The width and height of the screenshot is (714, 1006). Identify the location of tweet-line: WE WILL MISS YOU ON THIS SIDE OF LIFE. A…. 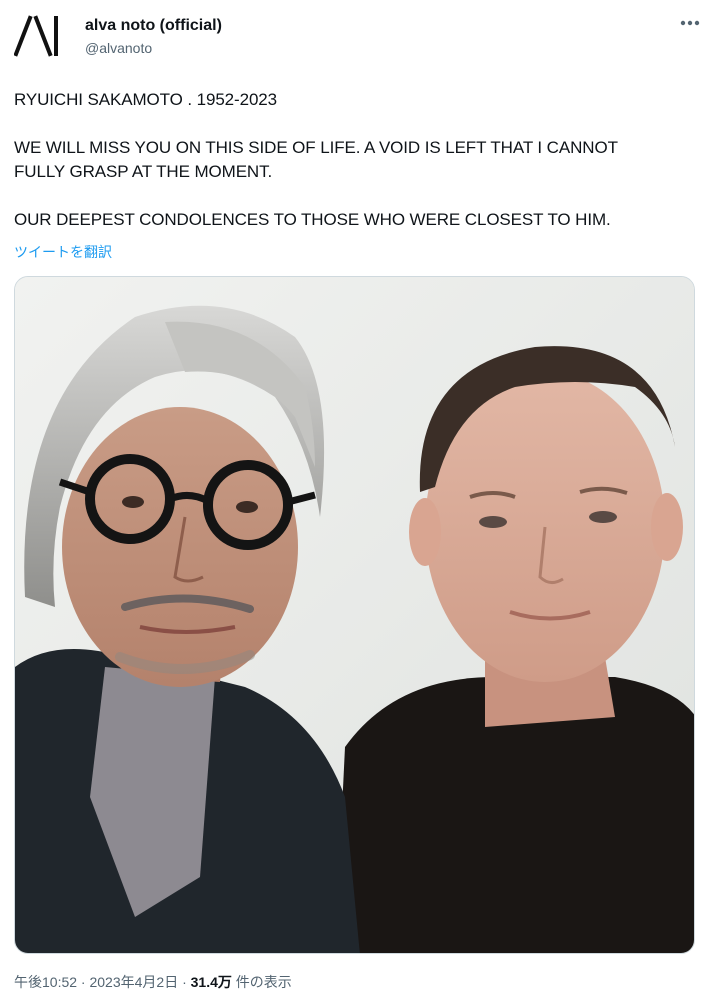
(316, 147).